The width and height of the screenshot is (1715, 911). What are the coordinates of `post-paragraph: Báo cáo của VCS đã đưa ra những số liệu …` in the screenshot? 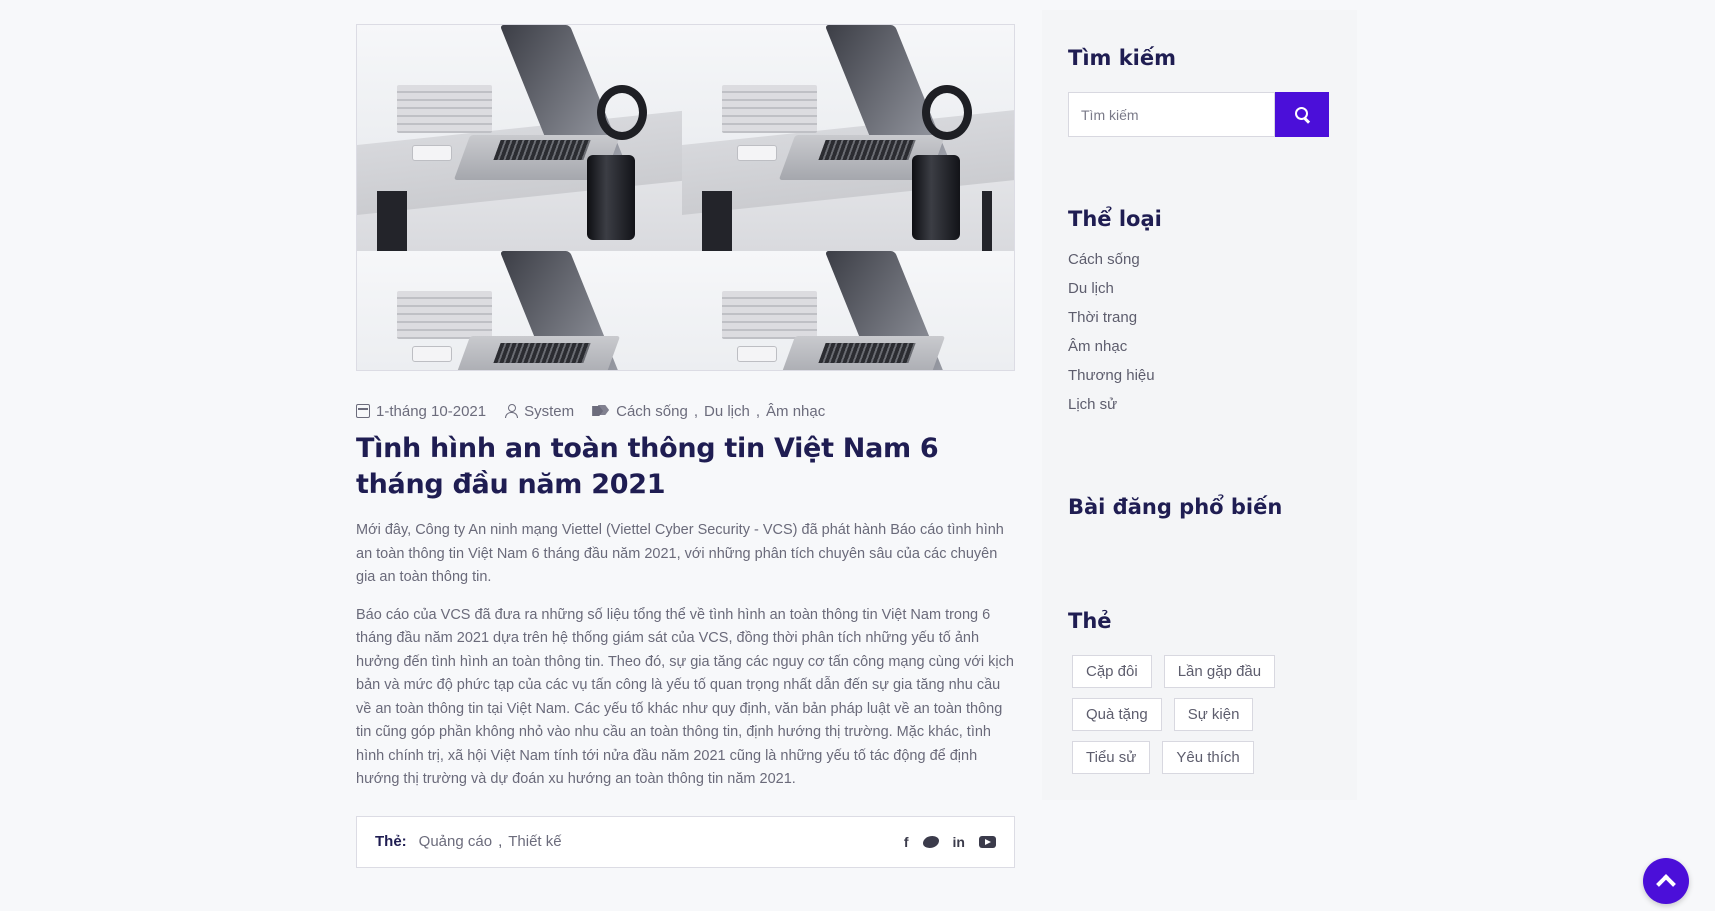 It's located at (685, 697).